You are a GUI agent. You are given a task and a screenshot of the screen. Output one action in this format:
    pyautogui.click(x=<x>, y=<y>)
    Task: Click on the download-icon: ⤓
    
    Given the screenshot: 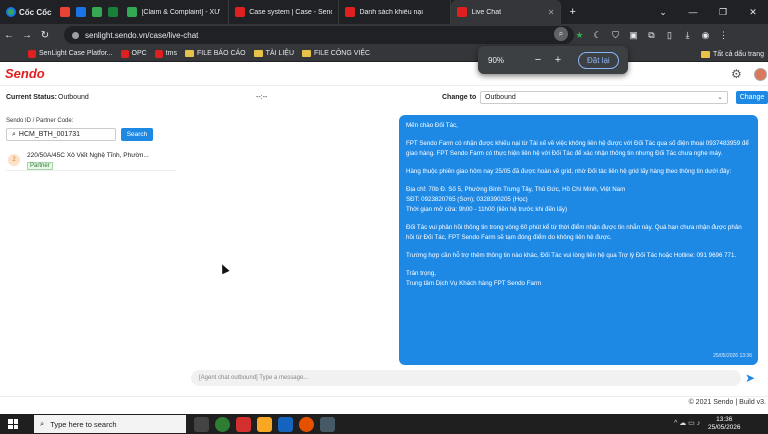 What is the action you would take?
    pyautogui.click(x=687, y=35)
    